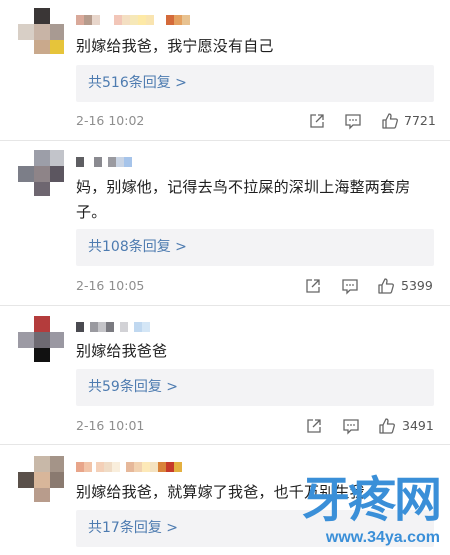  What do you see at coordinates (255, 247) in the screenshot?
I see `view-replies-button: 共108条回复 >` at bounding box center [255, 247].